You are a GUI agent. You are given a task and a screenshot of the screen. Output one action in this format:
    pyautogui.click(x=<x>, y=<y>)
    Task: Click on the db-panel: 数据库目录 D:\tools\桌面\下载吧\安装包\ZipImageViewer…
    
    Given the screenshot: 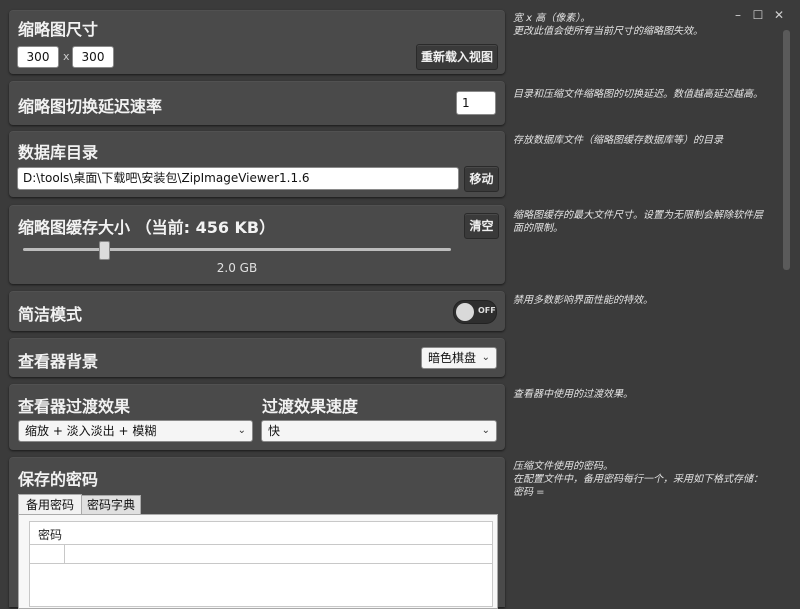 What is the action you would take?
    pyautogui.click(x=257, y=164)
    